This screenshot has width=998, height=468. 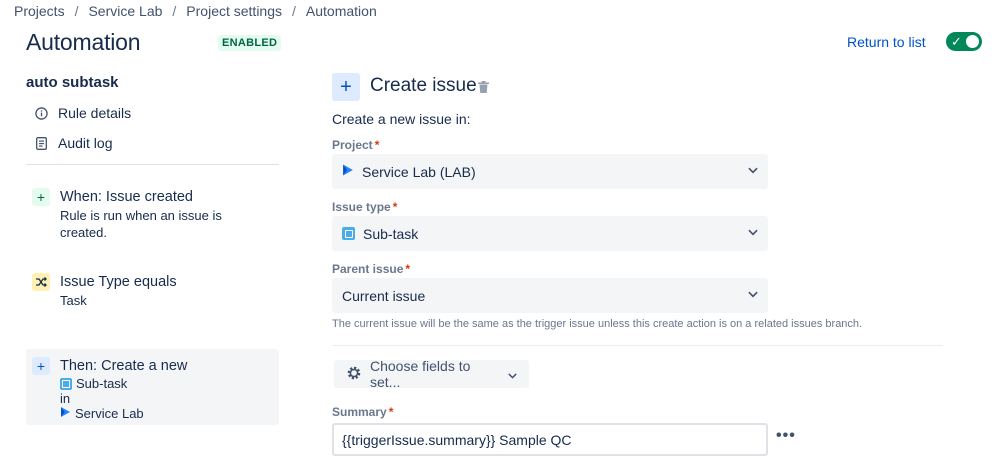 What do you see at coordinates (483, 86) in the screenshot?
I see `trash-icon` at bounding box center [483, 86].